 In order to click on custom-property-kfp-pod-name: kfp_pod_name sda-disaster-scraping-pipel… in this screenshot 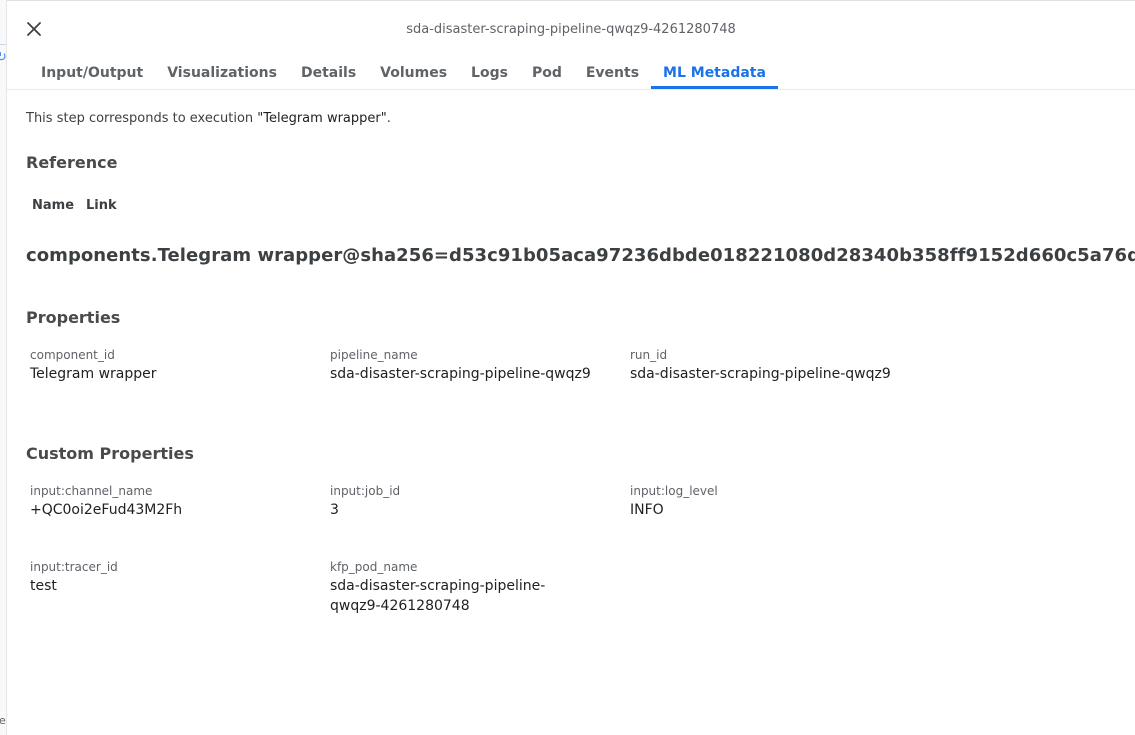, I will do `click(445, 588)`.